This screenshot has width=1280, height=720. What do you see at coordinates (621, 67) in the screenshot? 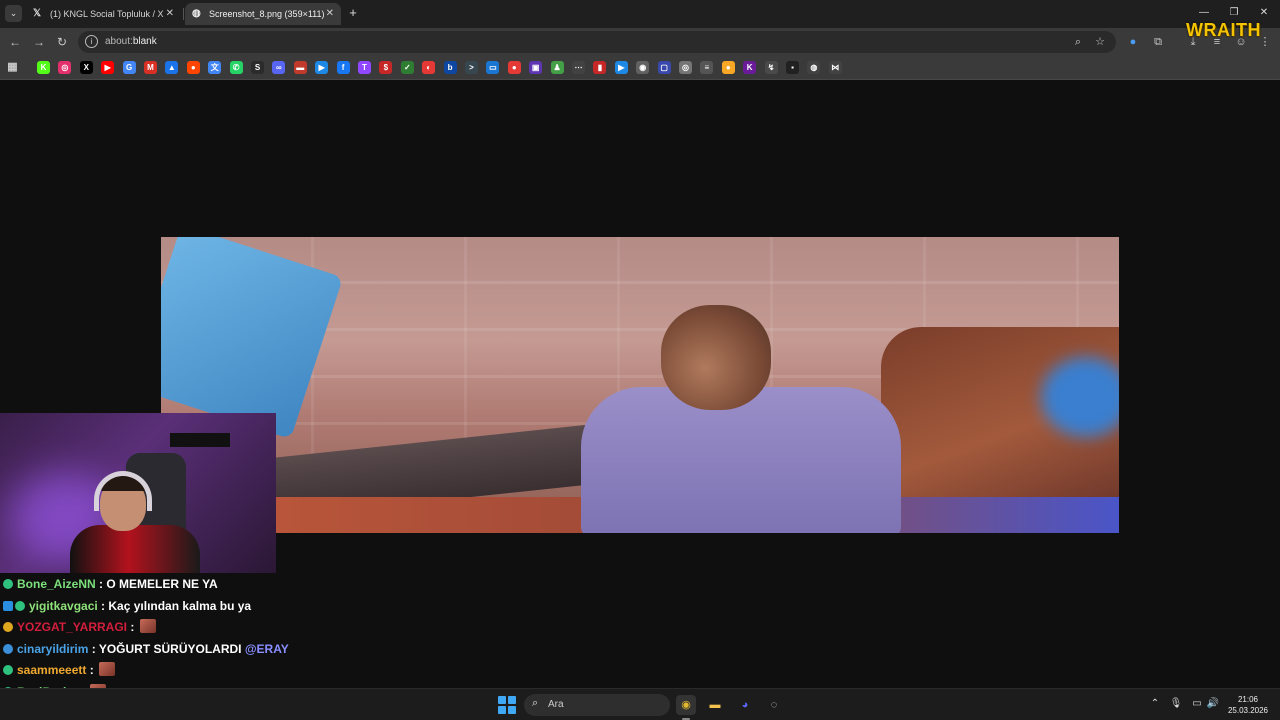
I see `app-icon-16: ▶` at bounding box center [621, 67].